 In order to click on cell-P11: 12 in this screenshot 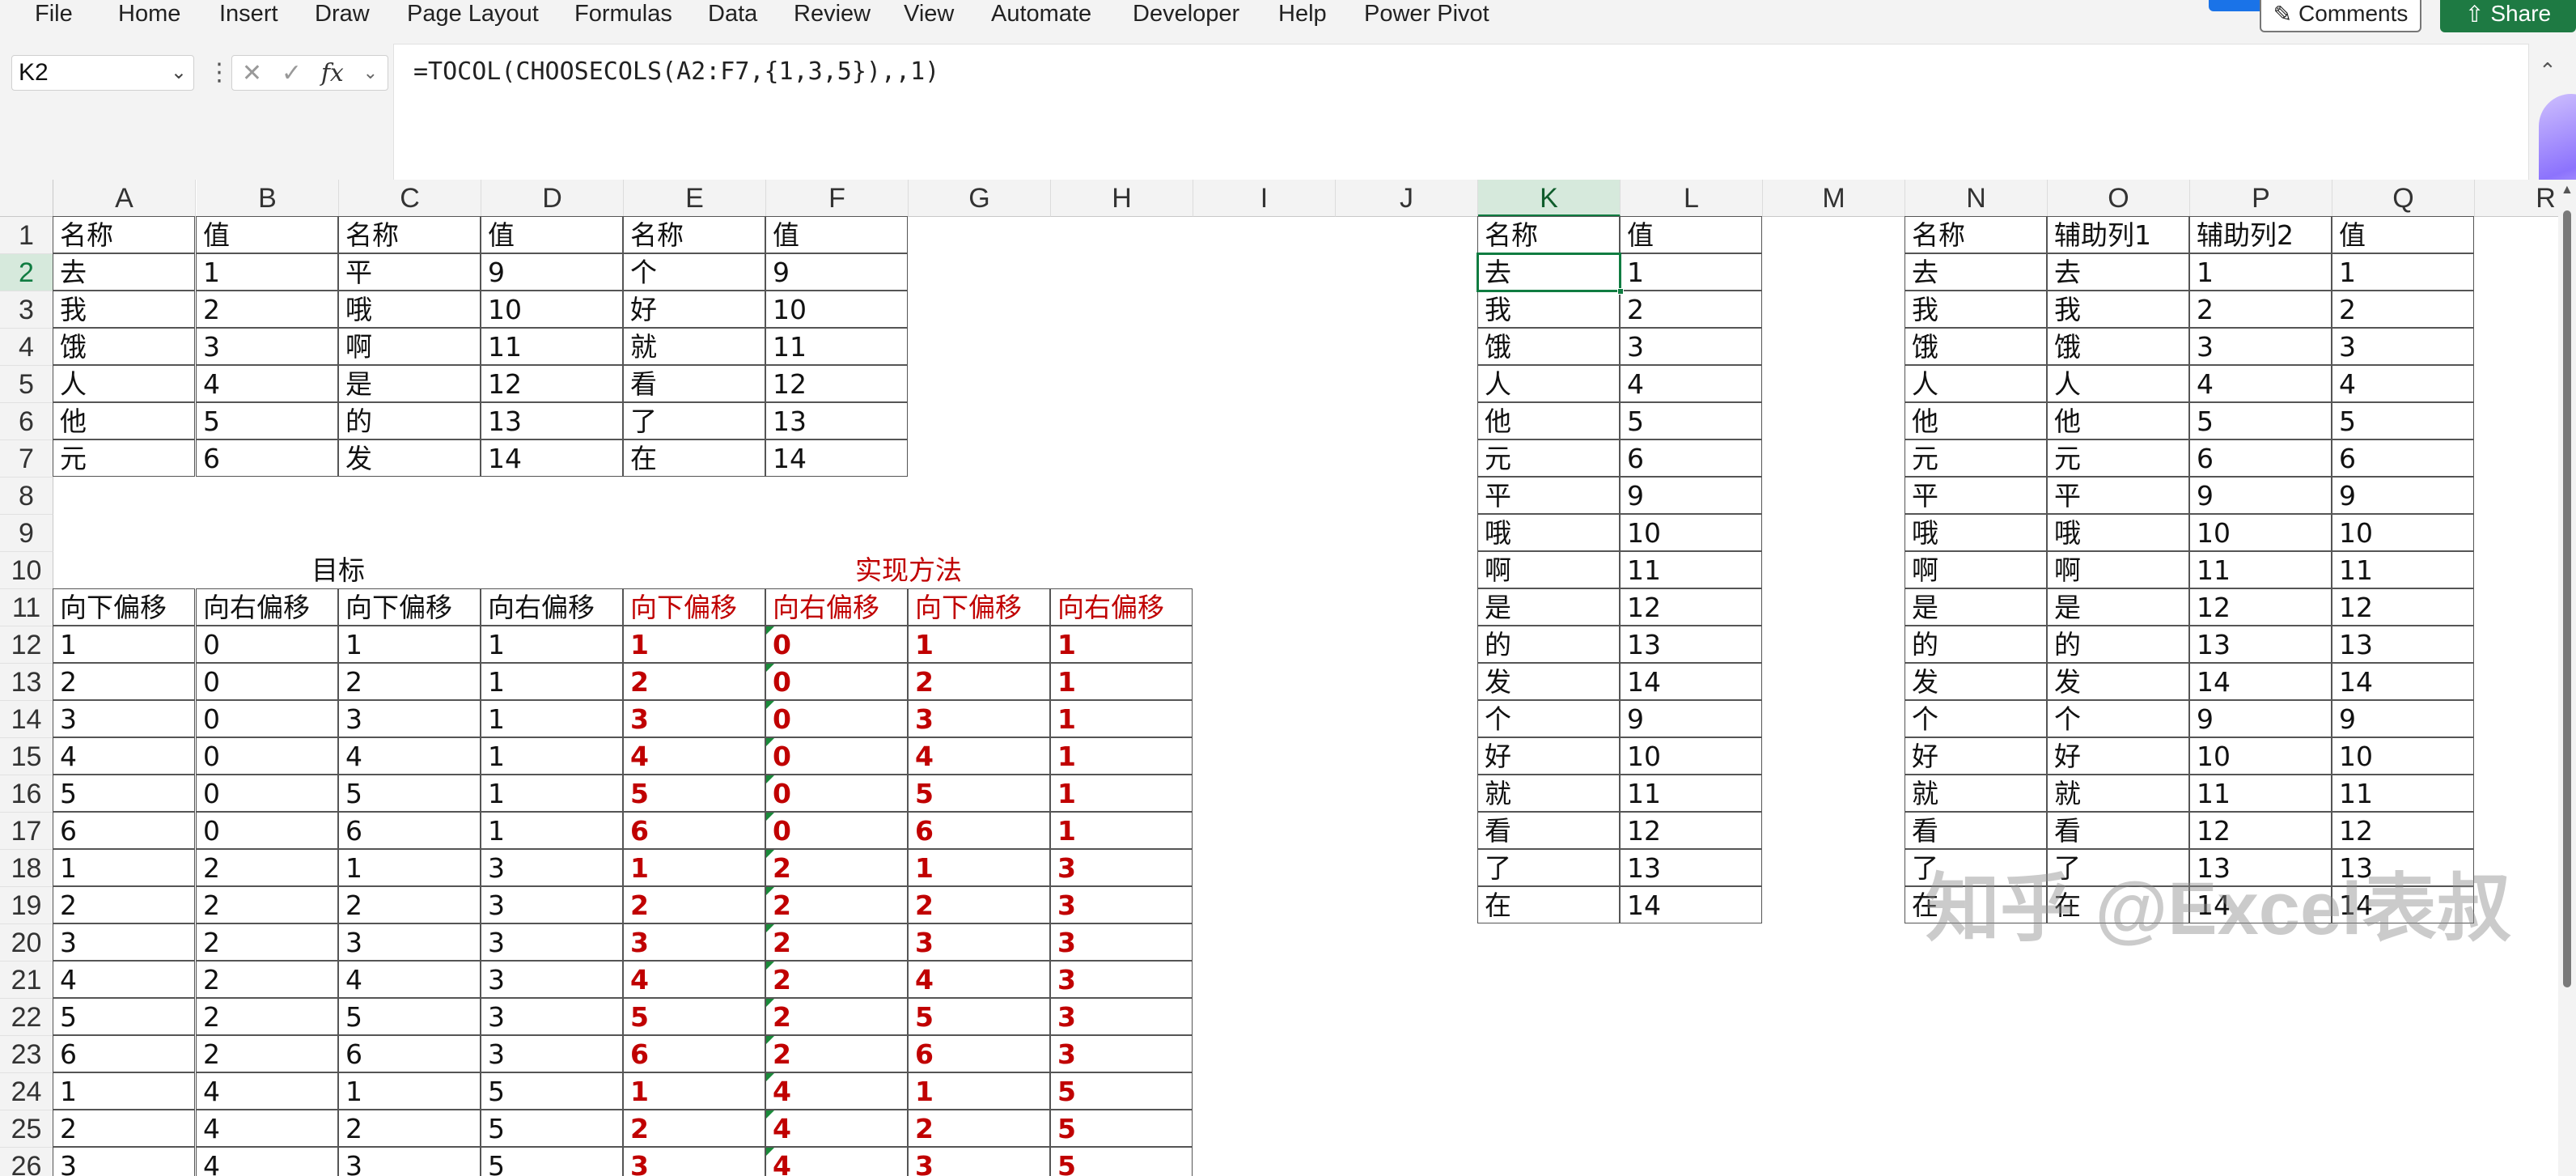, I will do `click(2260, 607)`.